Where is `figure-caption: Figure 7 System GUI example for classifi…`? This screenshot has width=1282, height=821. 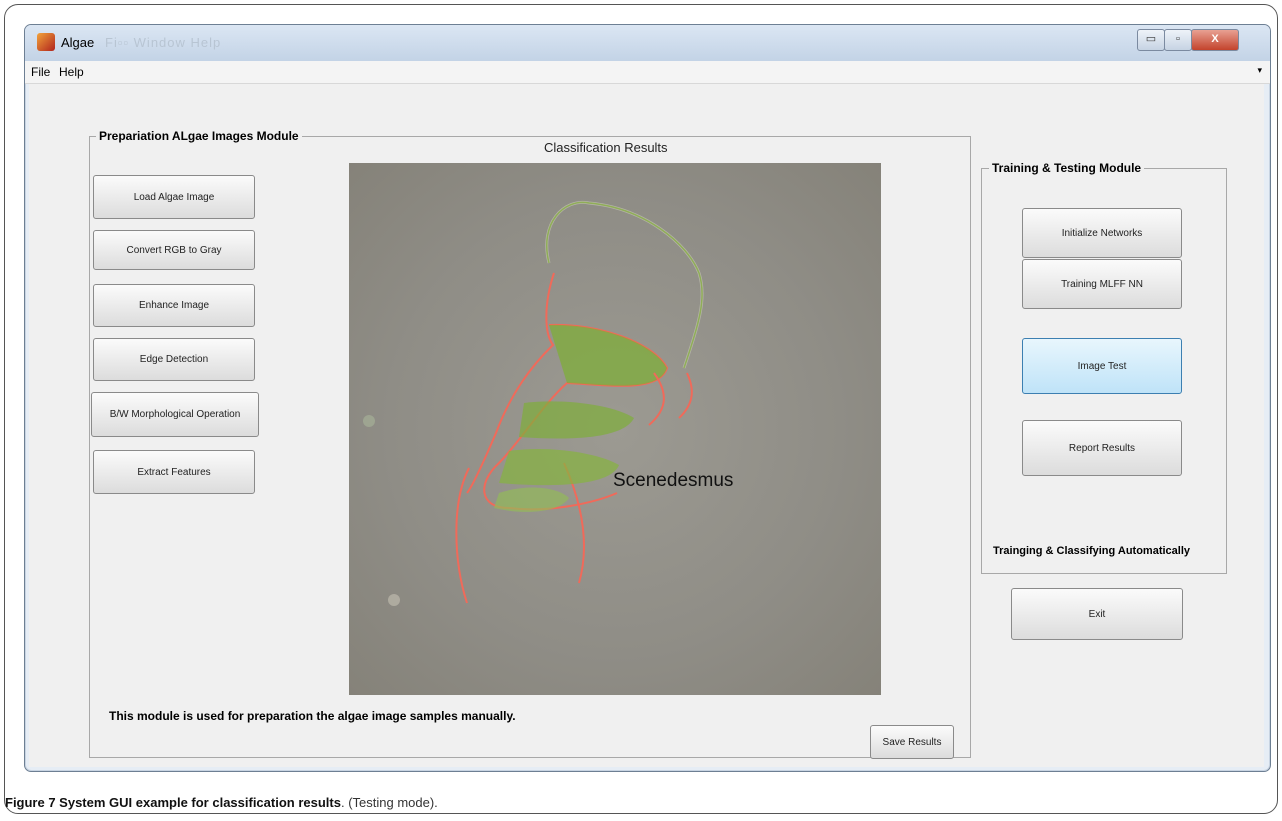 figure-caption: Figure 7 System GUI example for classifi… is located at coordinates (221, 802).